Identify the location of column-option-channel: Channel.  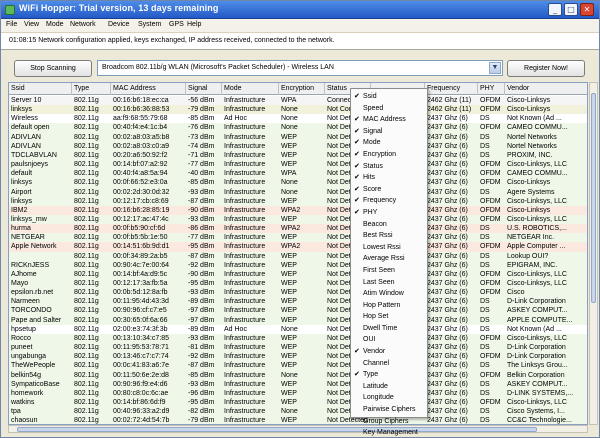
(389, 364).